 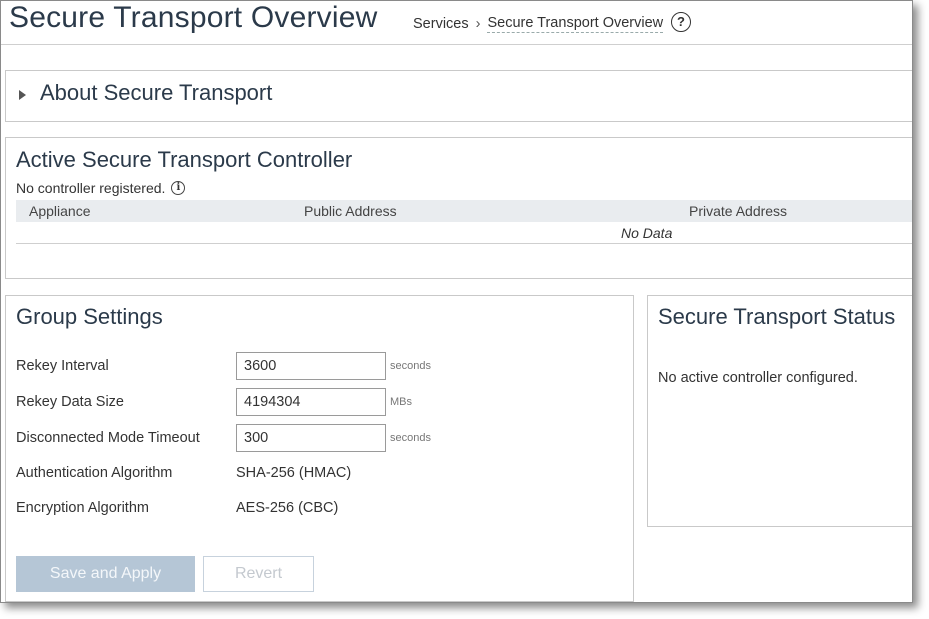 I want to click on disconnected-mode-timeout-row: Disconnected Mode Timeout seconds, so click(x=321, y=438).